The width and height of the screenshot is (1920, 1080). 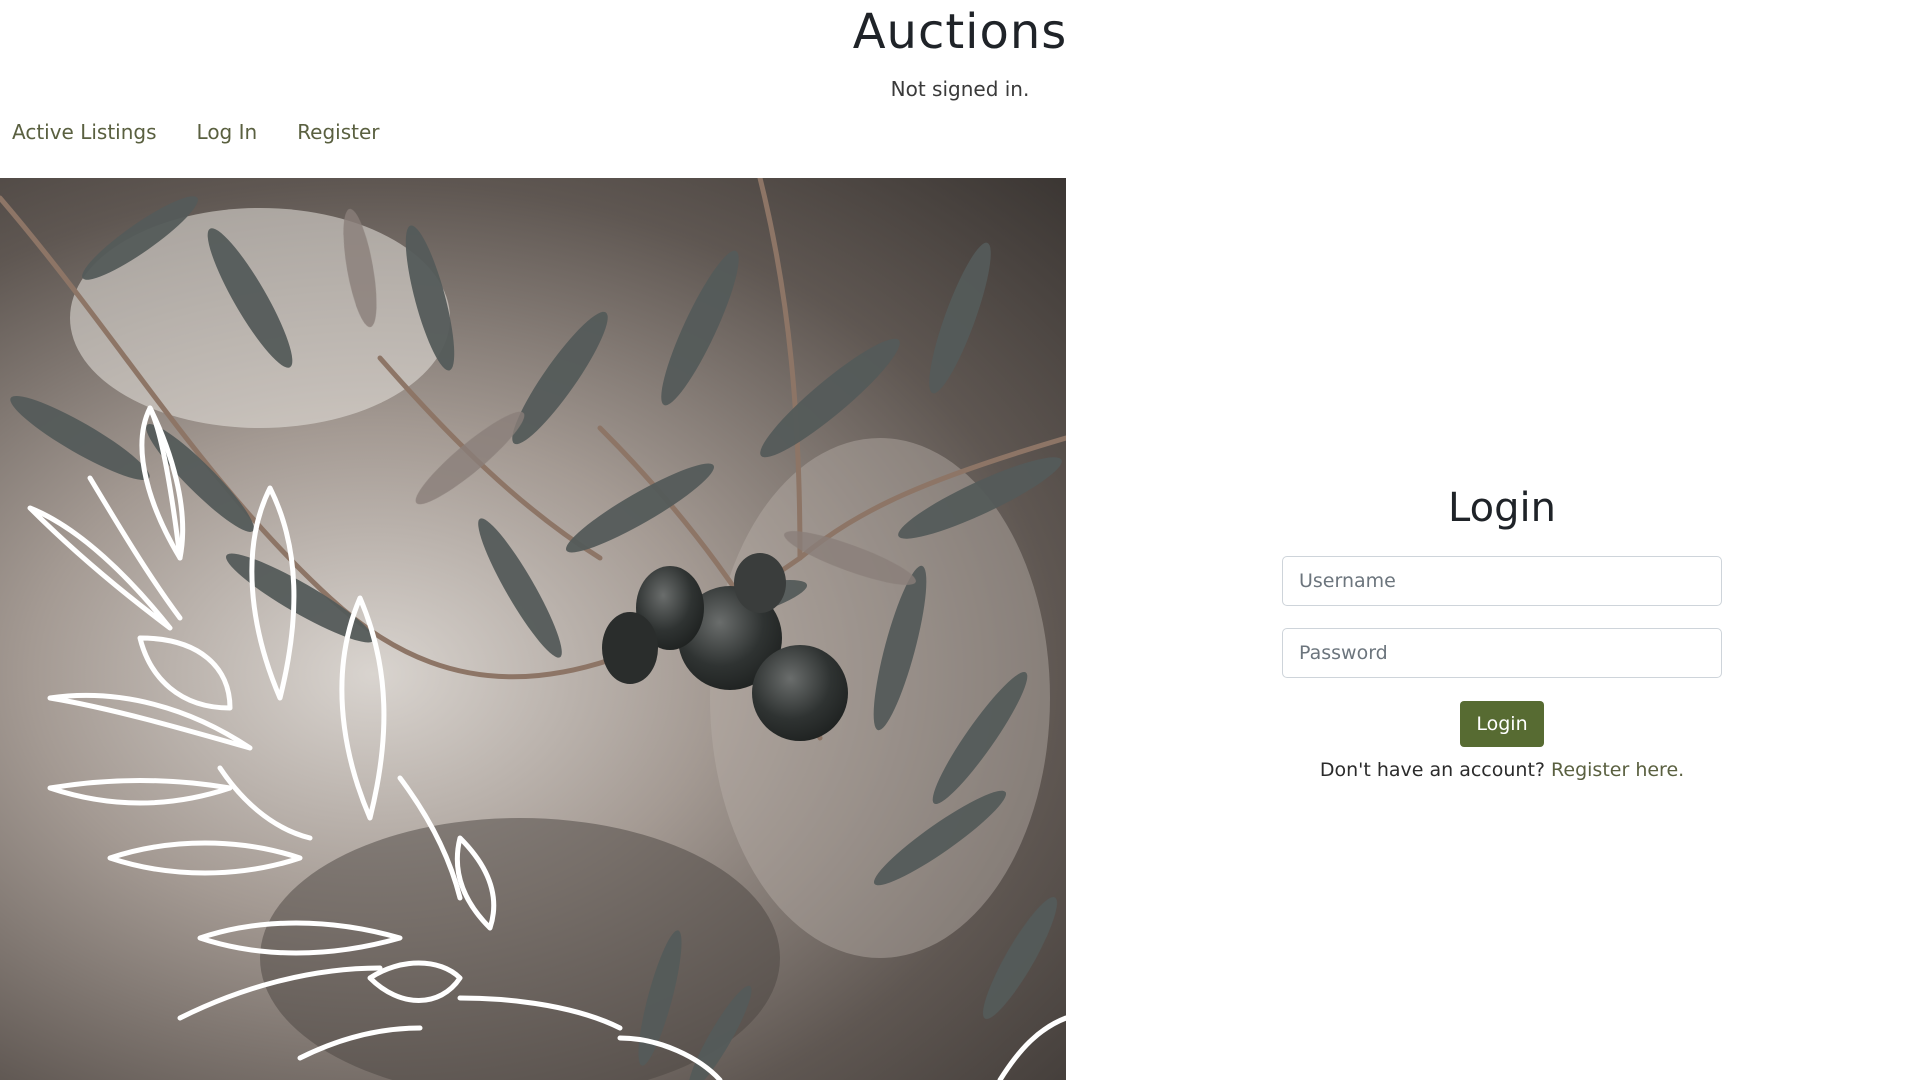 I want to click on password-input, so click(x=1502, y=653).